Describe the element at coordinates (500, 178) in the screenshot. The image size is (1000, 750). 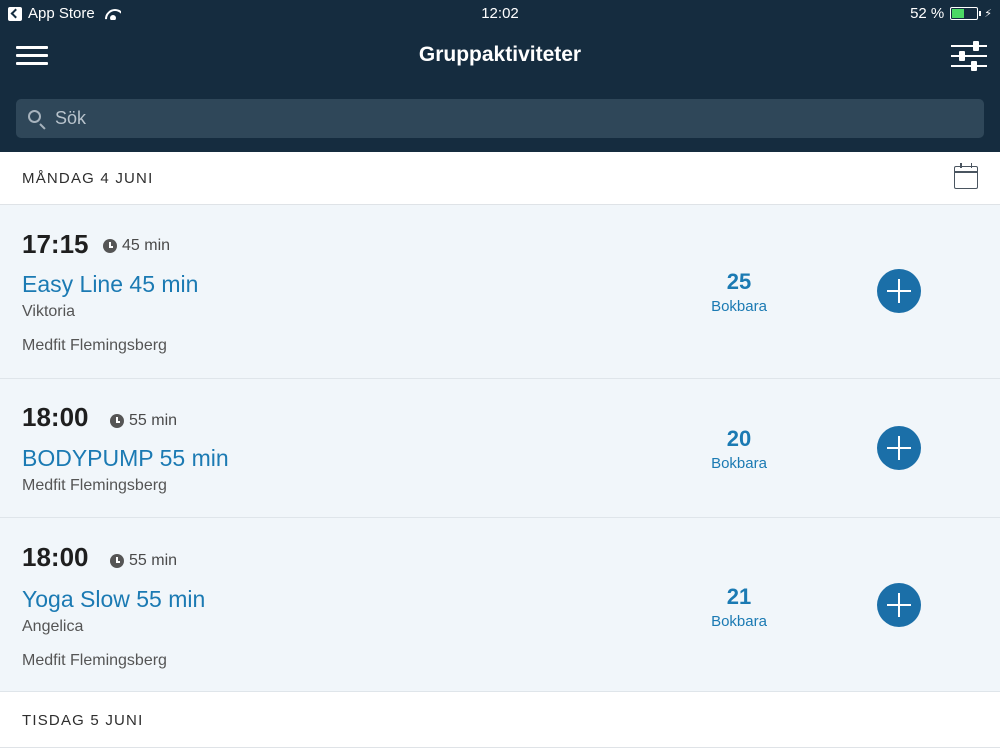
I see `day-header: MÅNDAG 4 JUNI` at that location.